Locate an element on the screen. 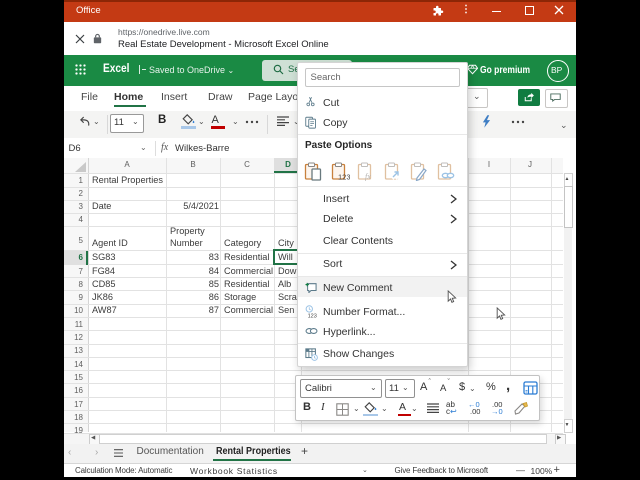 The image size is (640, 480). svg-text: fx is located at coordinates (368, 176).